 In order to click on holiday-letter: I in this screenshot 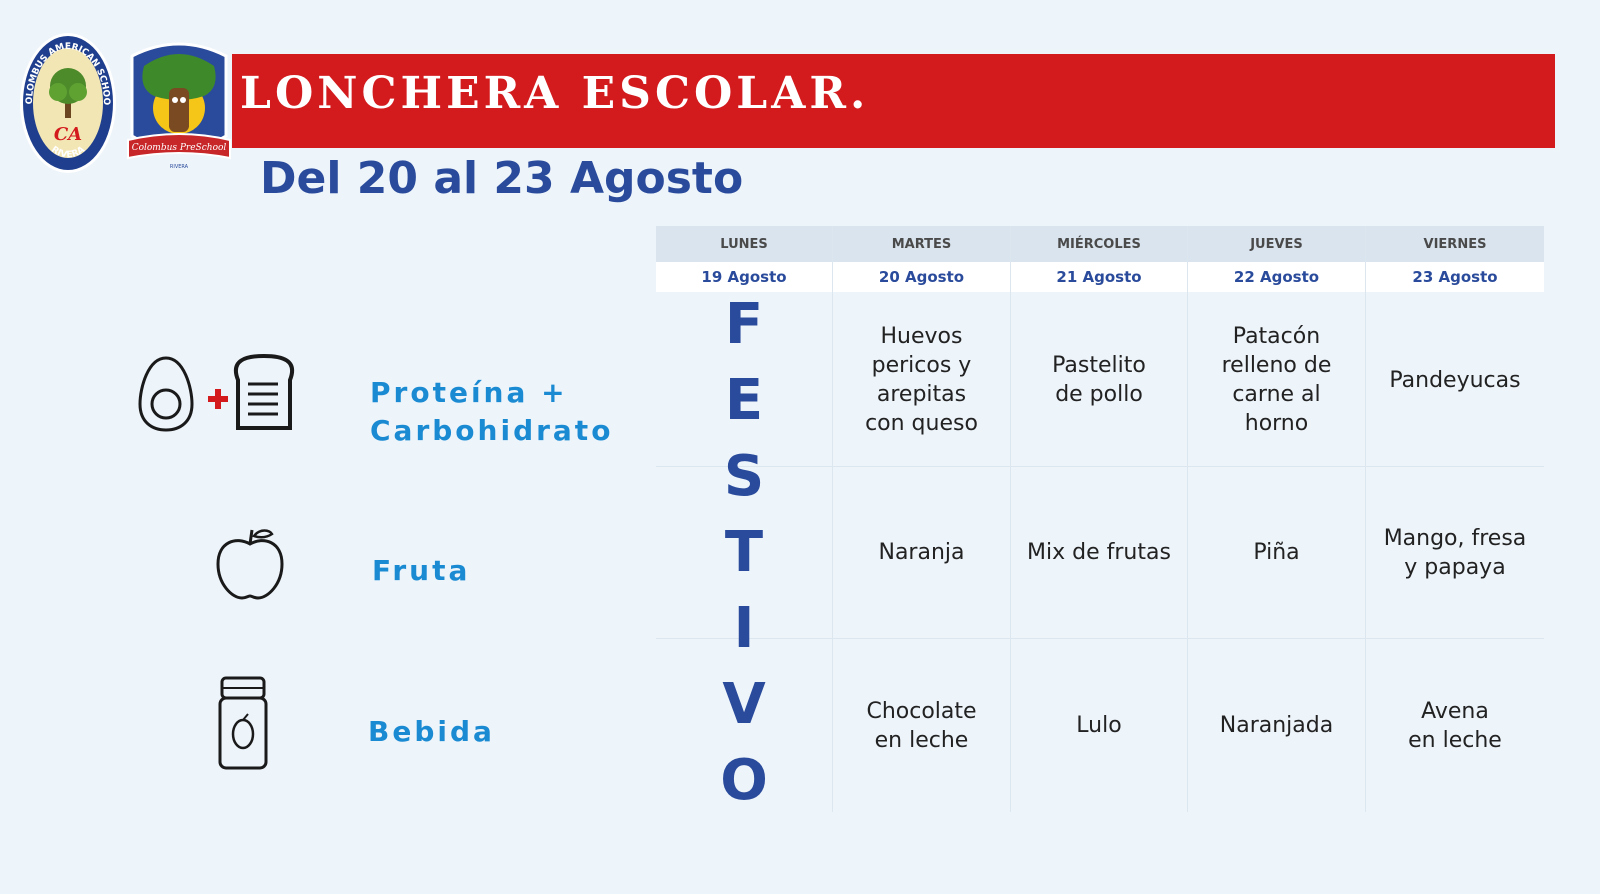, I will do `click(744, 628)`.